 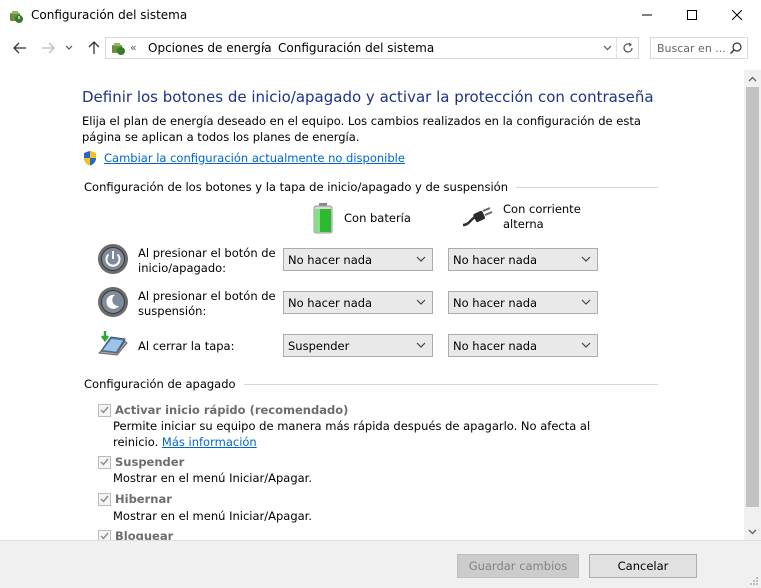 I want to click on close-icon, so click(x=736, y=15).